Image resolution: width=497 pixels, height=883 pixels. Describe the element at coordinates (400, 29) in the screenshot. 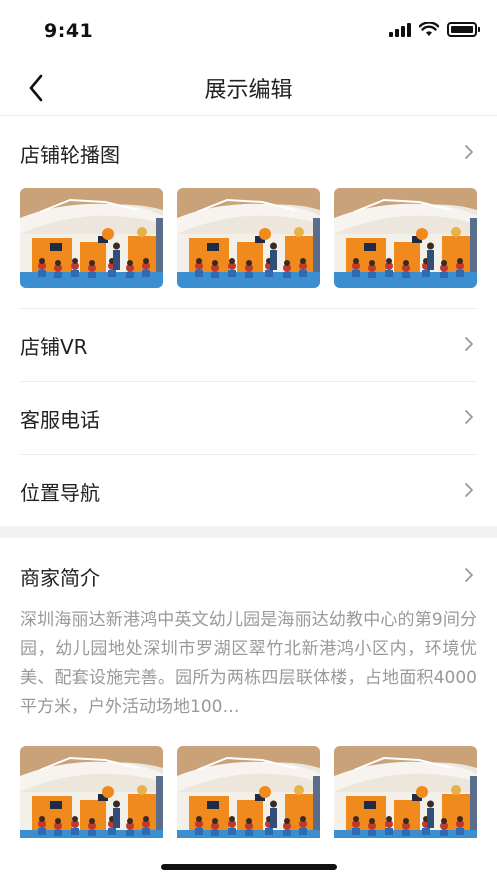

I see `cellular-signal-icon` at that location.